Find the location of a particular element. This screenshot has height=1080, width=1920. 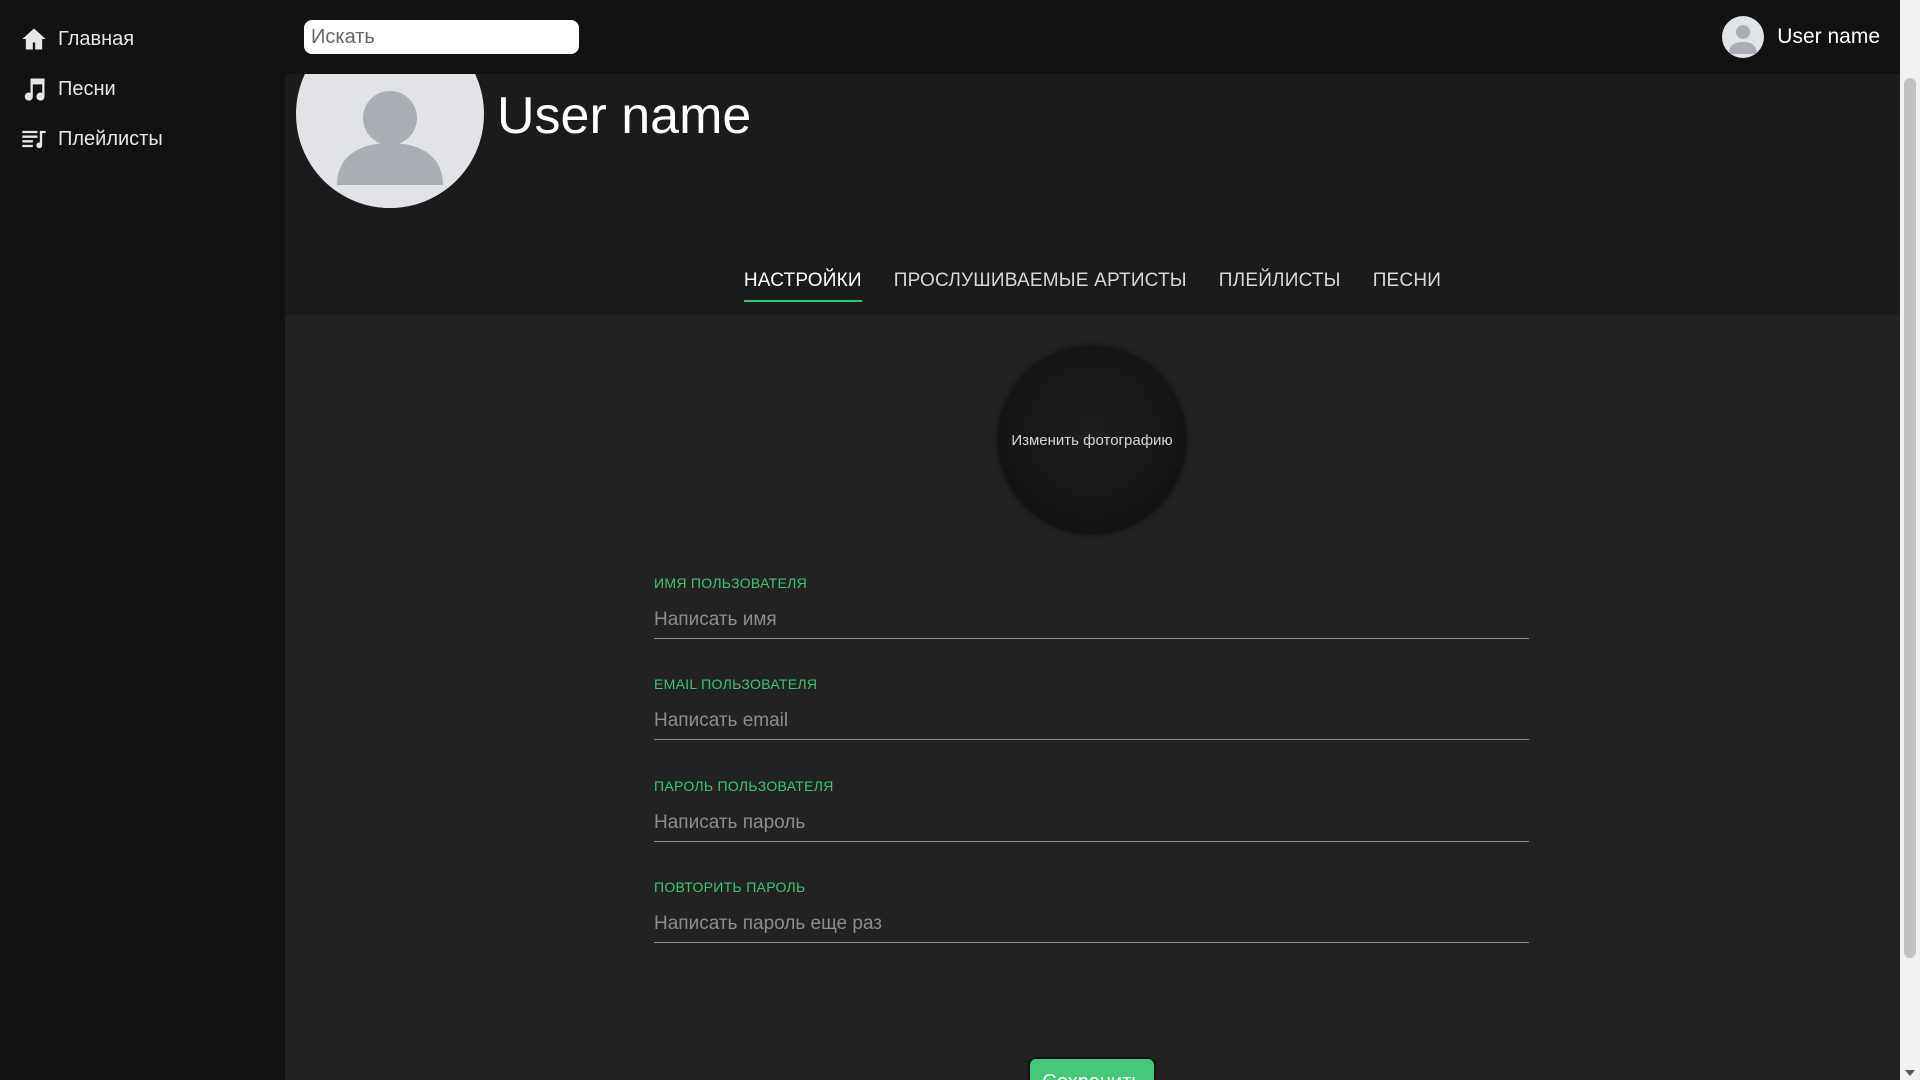

sidebar-item-playlists: Плейлисты is located at coordinates (142, 139).